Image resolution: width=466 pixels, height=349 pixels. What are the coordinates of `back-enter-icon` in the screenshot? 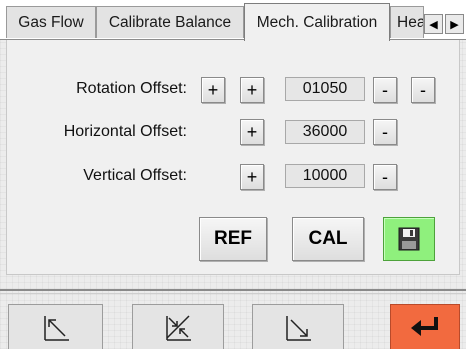 It's located at (424, 326).